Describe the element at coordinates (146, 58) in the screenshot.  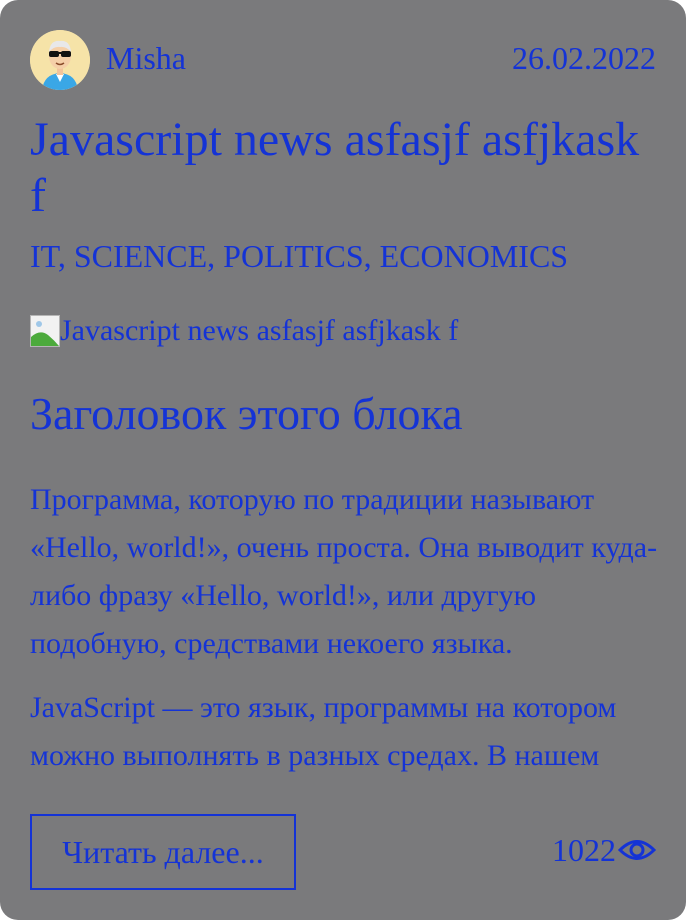
I see `author-name: Misha` at that location.